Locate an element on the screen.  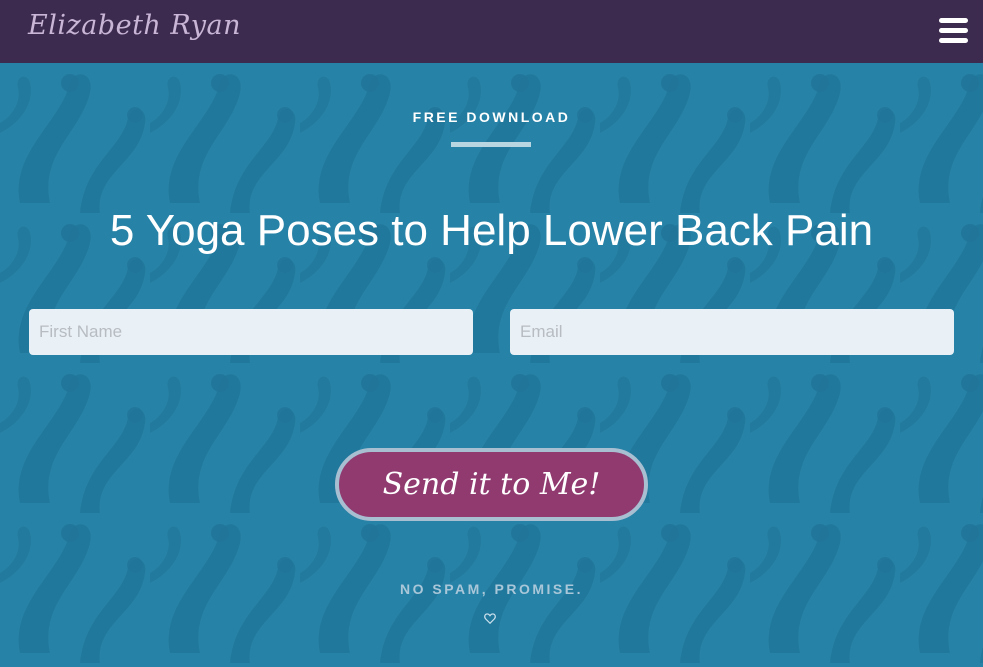
menu-bar-middle is located at coordinates (953, 30).